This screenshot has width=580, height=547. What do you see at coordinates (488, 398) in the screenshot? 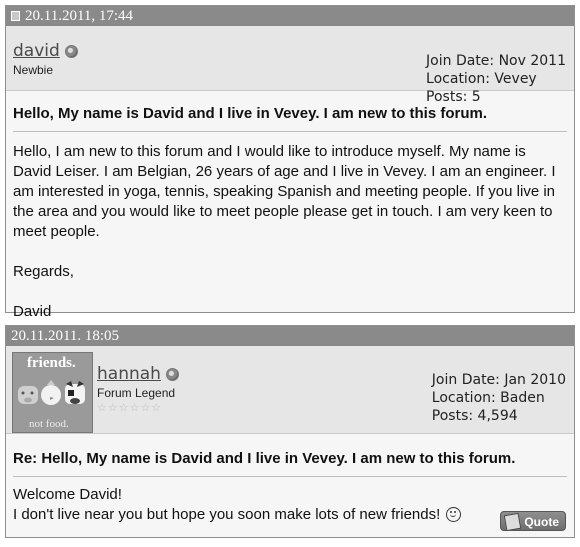
I see `user-location: Location: Baden` at bounding box center [488, 398].